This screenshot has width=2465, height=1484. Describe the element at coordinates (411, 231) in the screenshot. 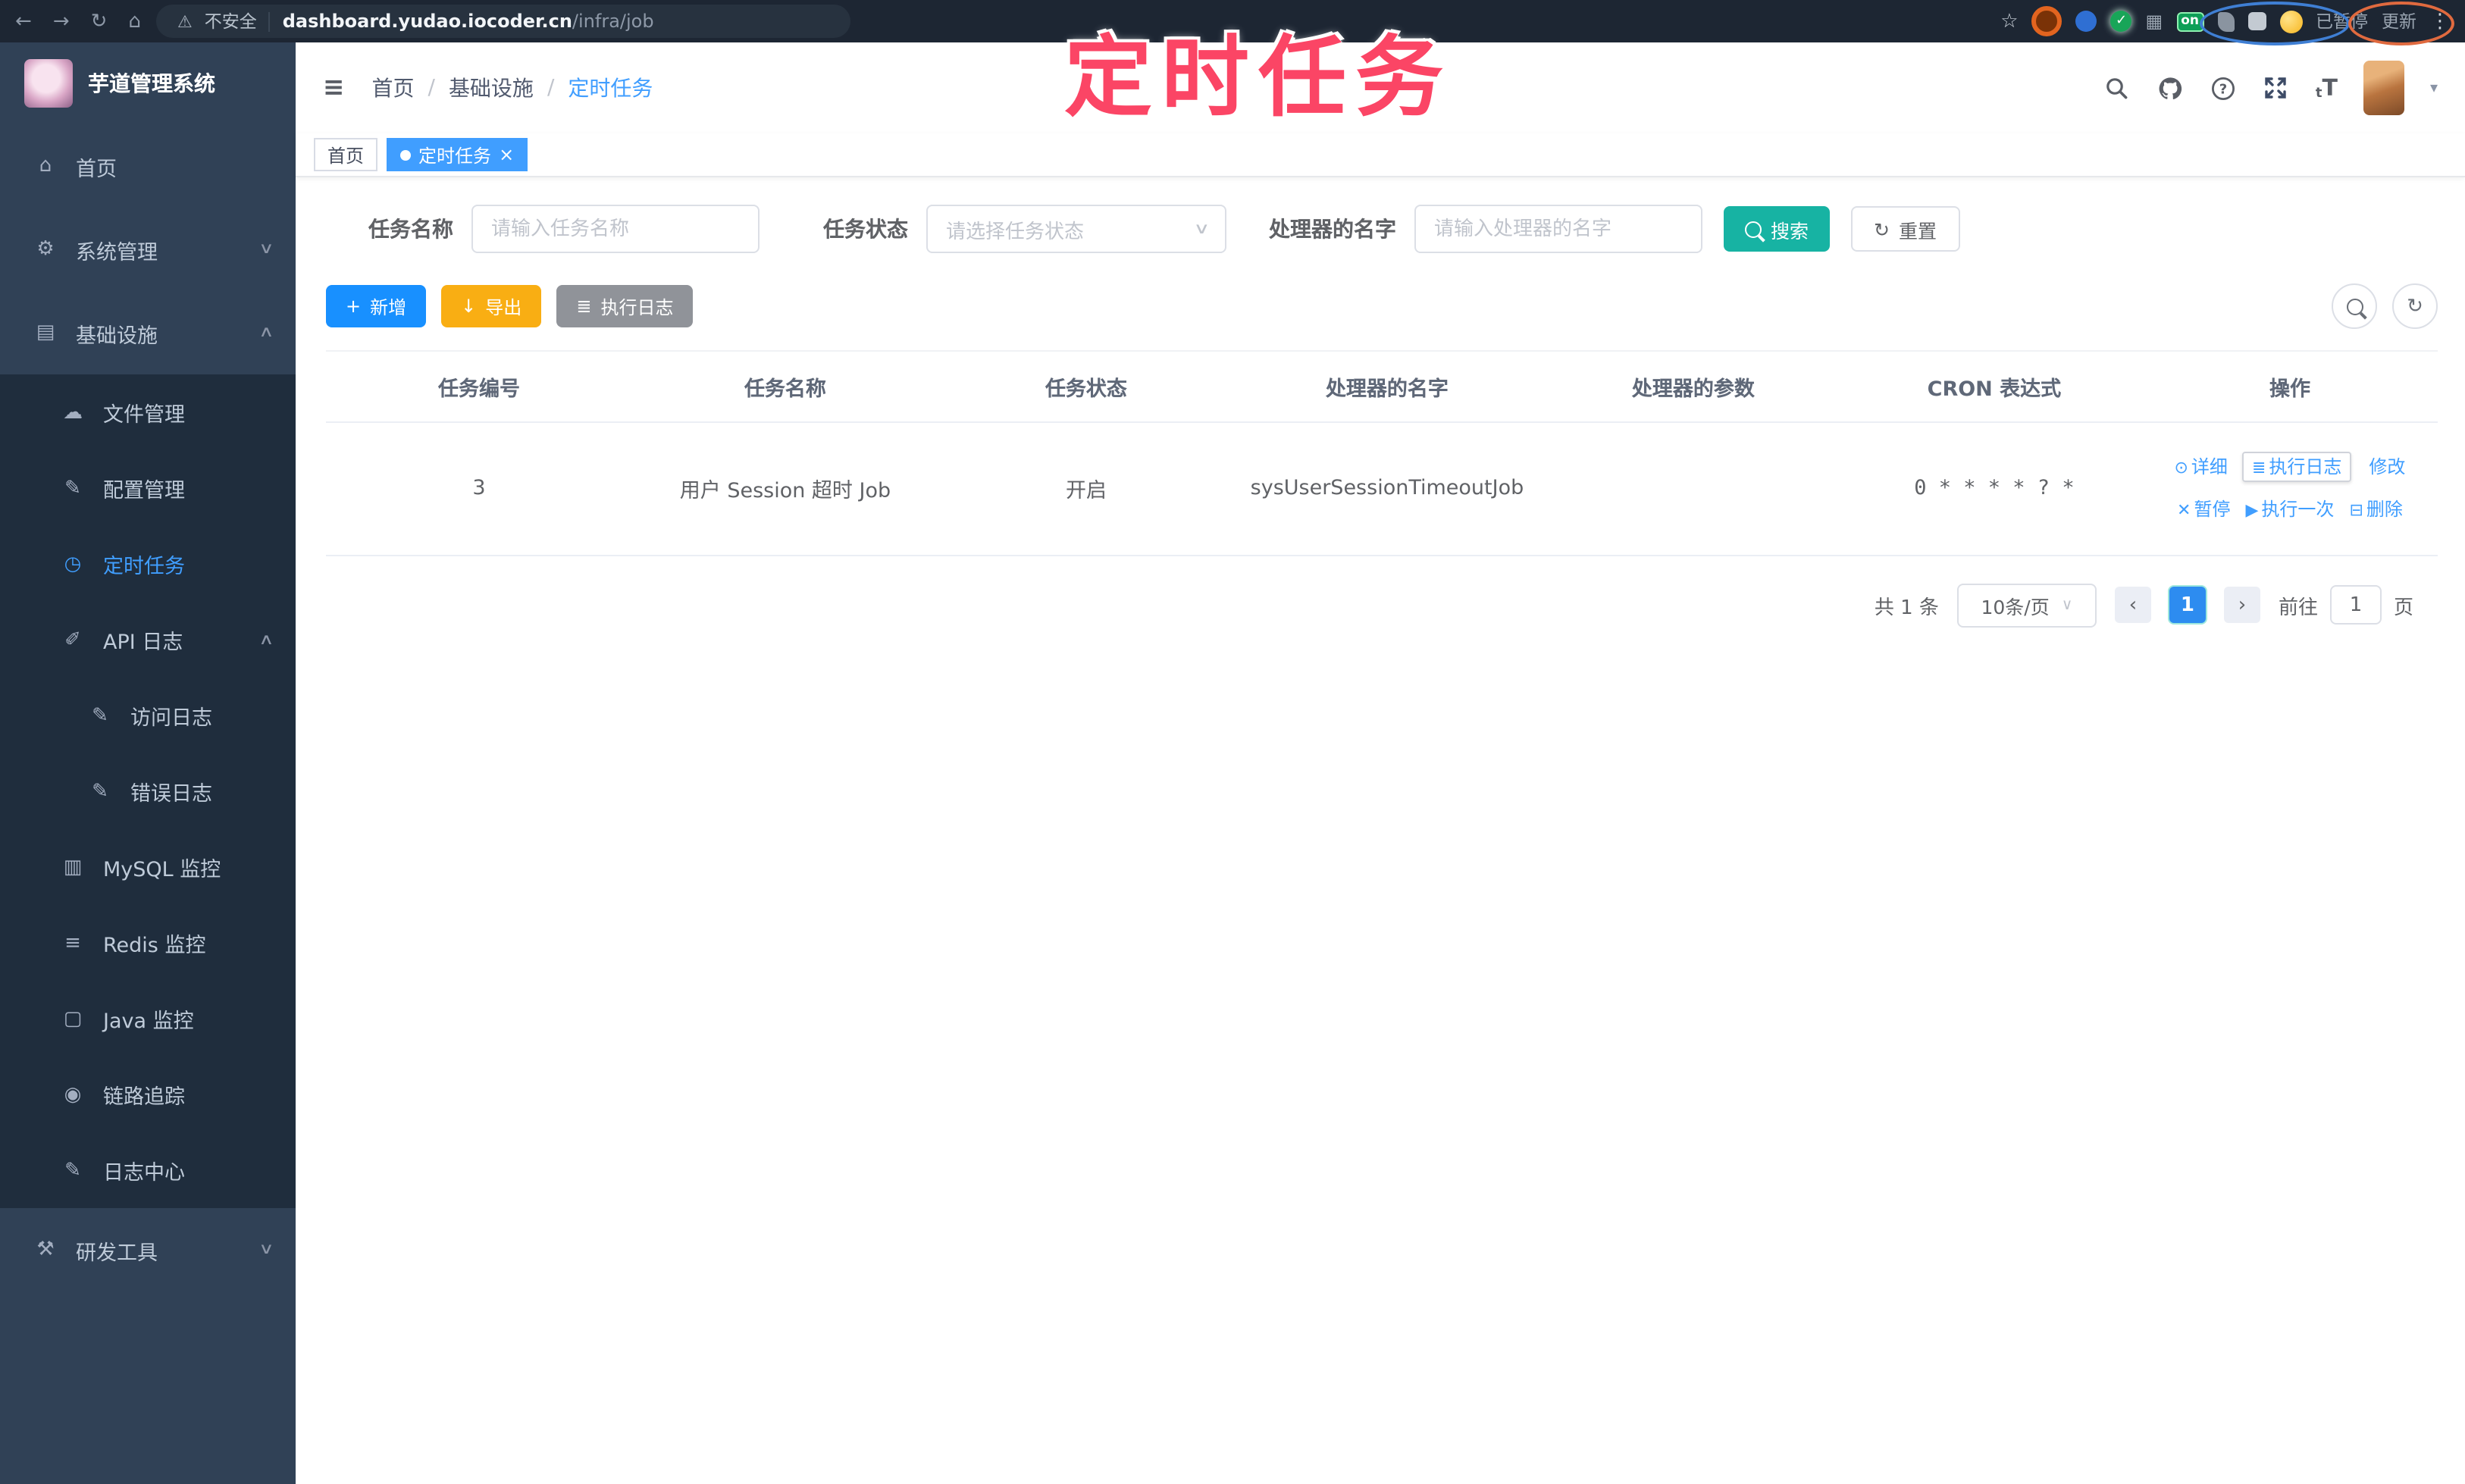

I see `job-name-label: 任务名称` at that location.